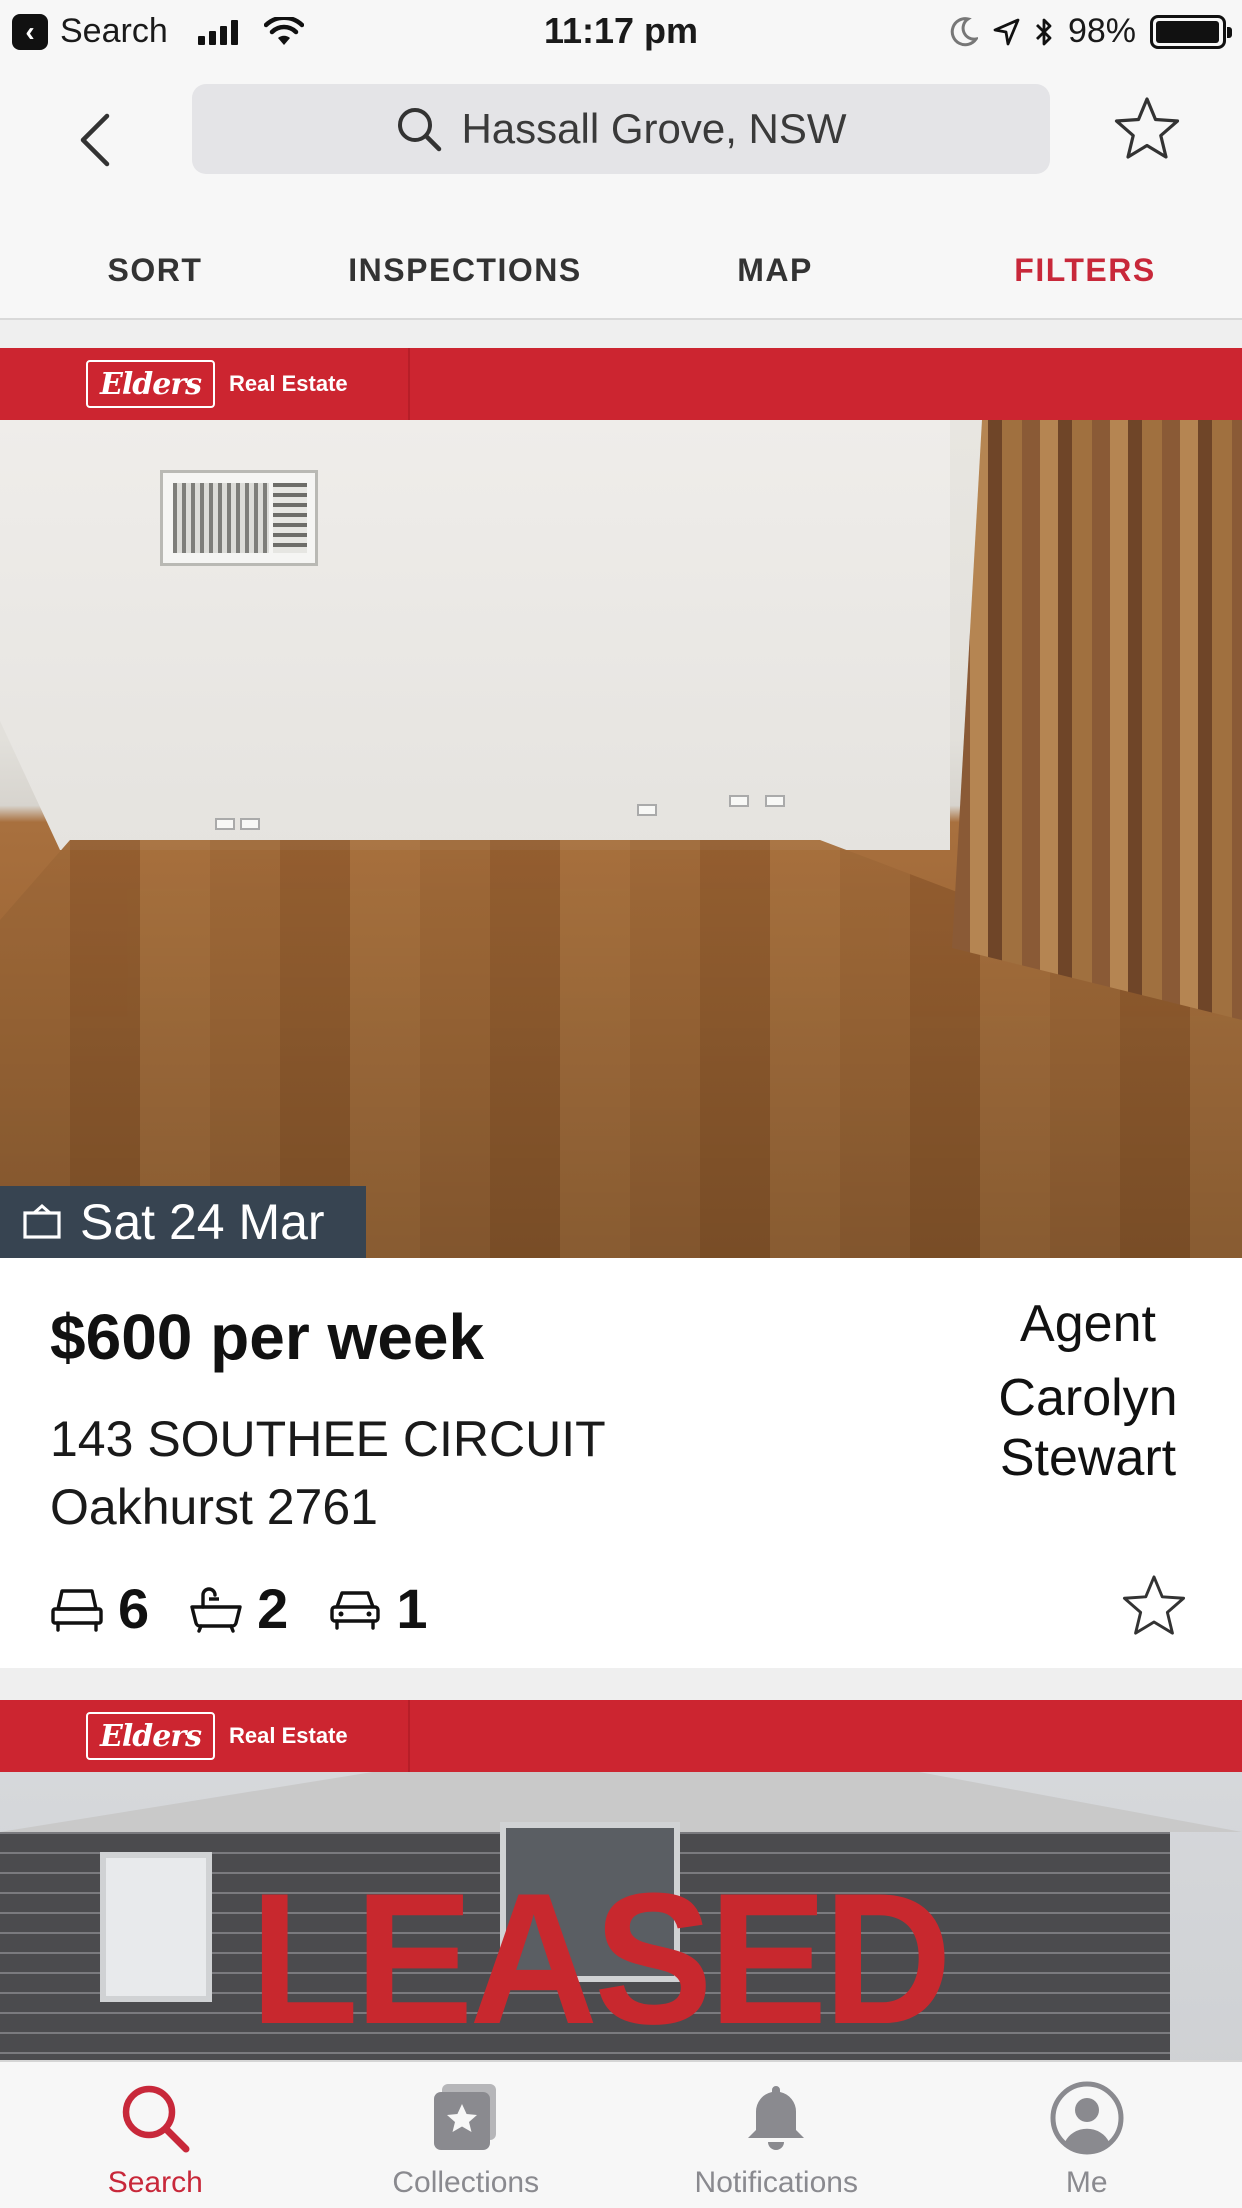  I want to click on back-button, so click(95, 140).